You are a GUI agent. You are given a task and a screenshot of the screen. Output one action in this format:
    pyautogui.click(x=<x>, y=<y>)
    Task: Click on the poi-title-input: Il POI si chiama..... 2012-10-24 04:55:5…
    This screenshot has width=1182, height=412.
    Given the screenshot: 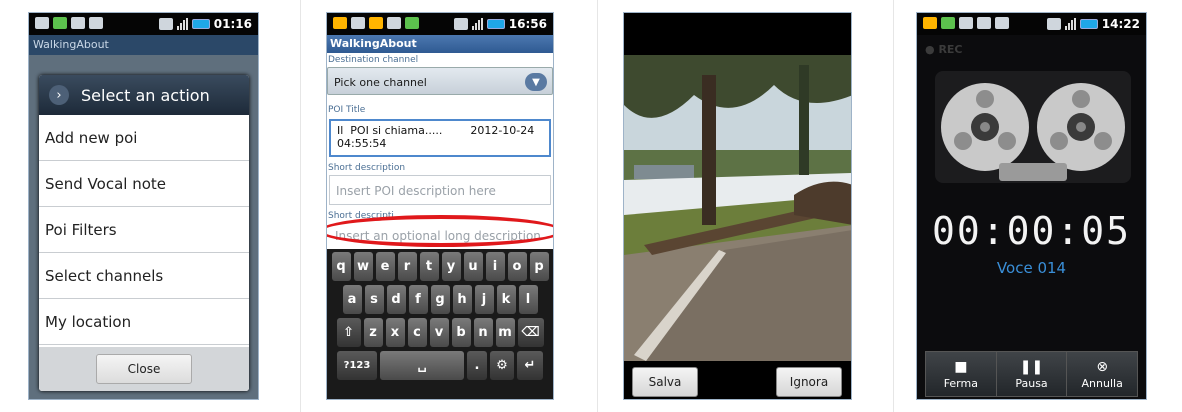 What is the action you would take?
    pyautogui.click(x=440, y=138)
    